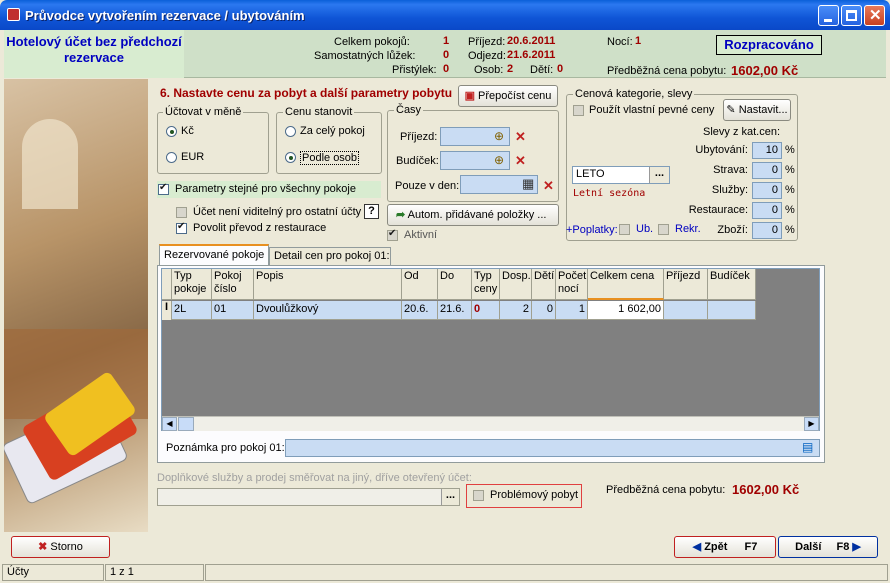 The height and width of the screenshot is (583, 890). I want to click on price-whole-room-radio, so click(290, 131).